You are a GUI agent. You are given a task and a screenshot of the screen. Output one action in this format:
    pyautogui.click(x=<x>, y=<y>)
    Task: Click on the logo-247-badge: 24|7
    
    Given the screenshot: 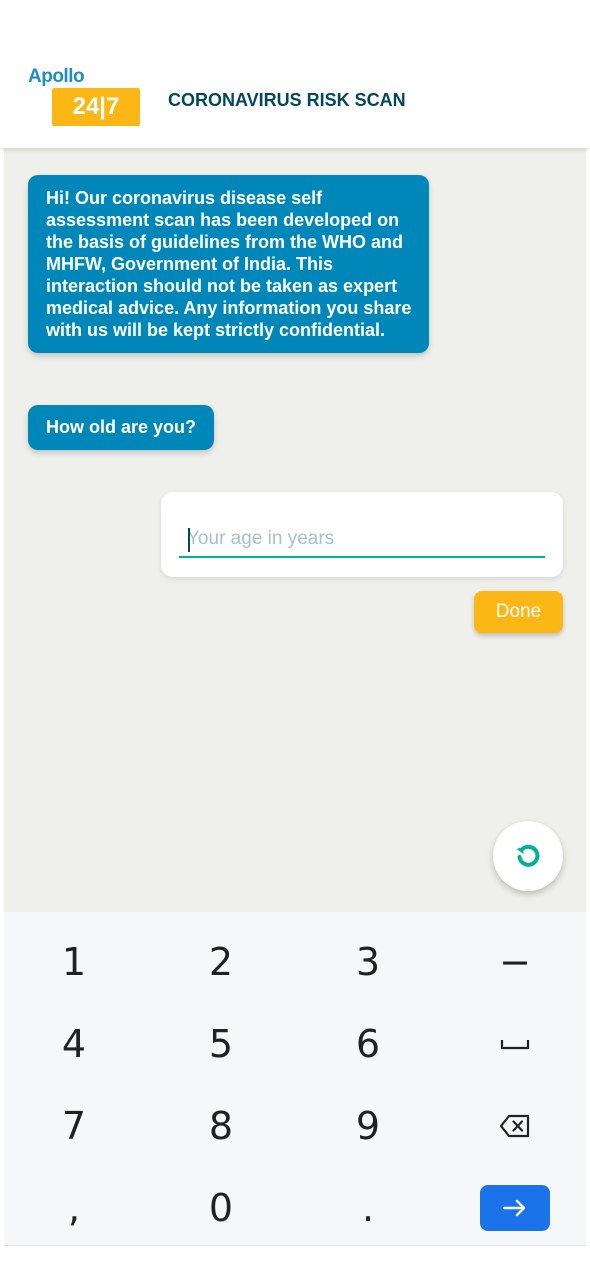 What is the action you would take?
    pyautogui.click(x=96, y=107)
    